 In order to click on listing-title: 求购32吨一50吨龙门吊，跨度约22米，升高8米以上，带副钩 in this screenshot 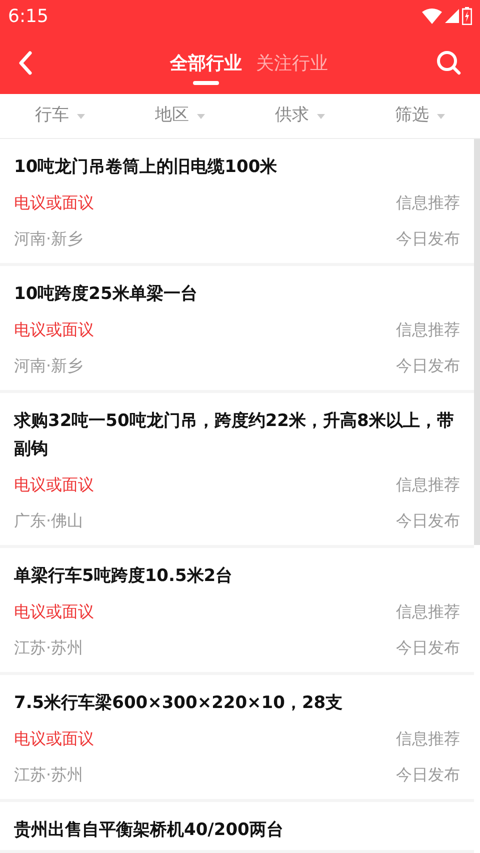, I will do `click(234, 435)`.